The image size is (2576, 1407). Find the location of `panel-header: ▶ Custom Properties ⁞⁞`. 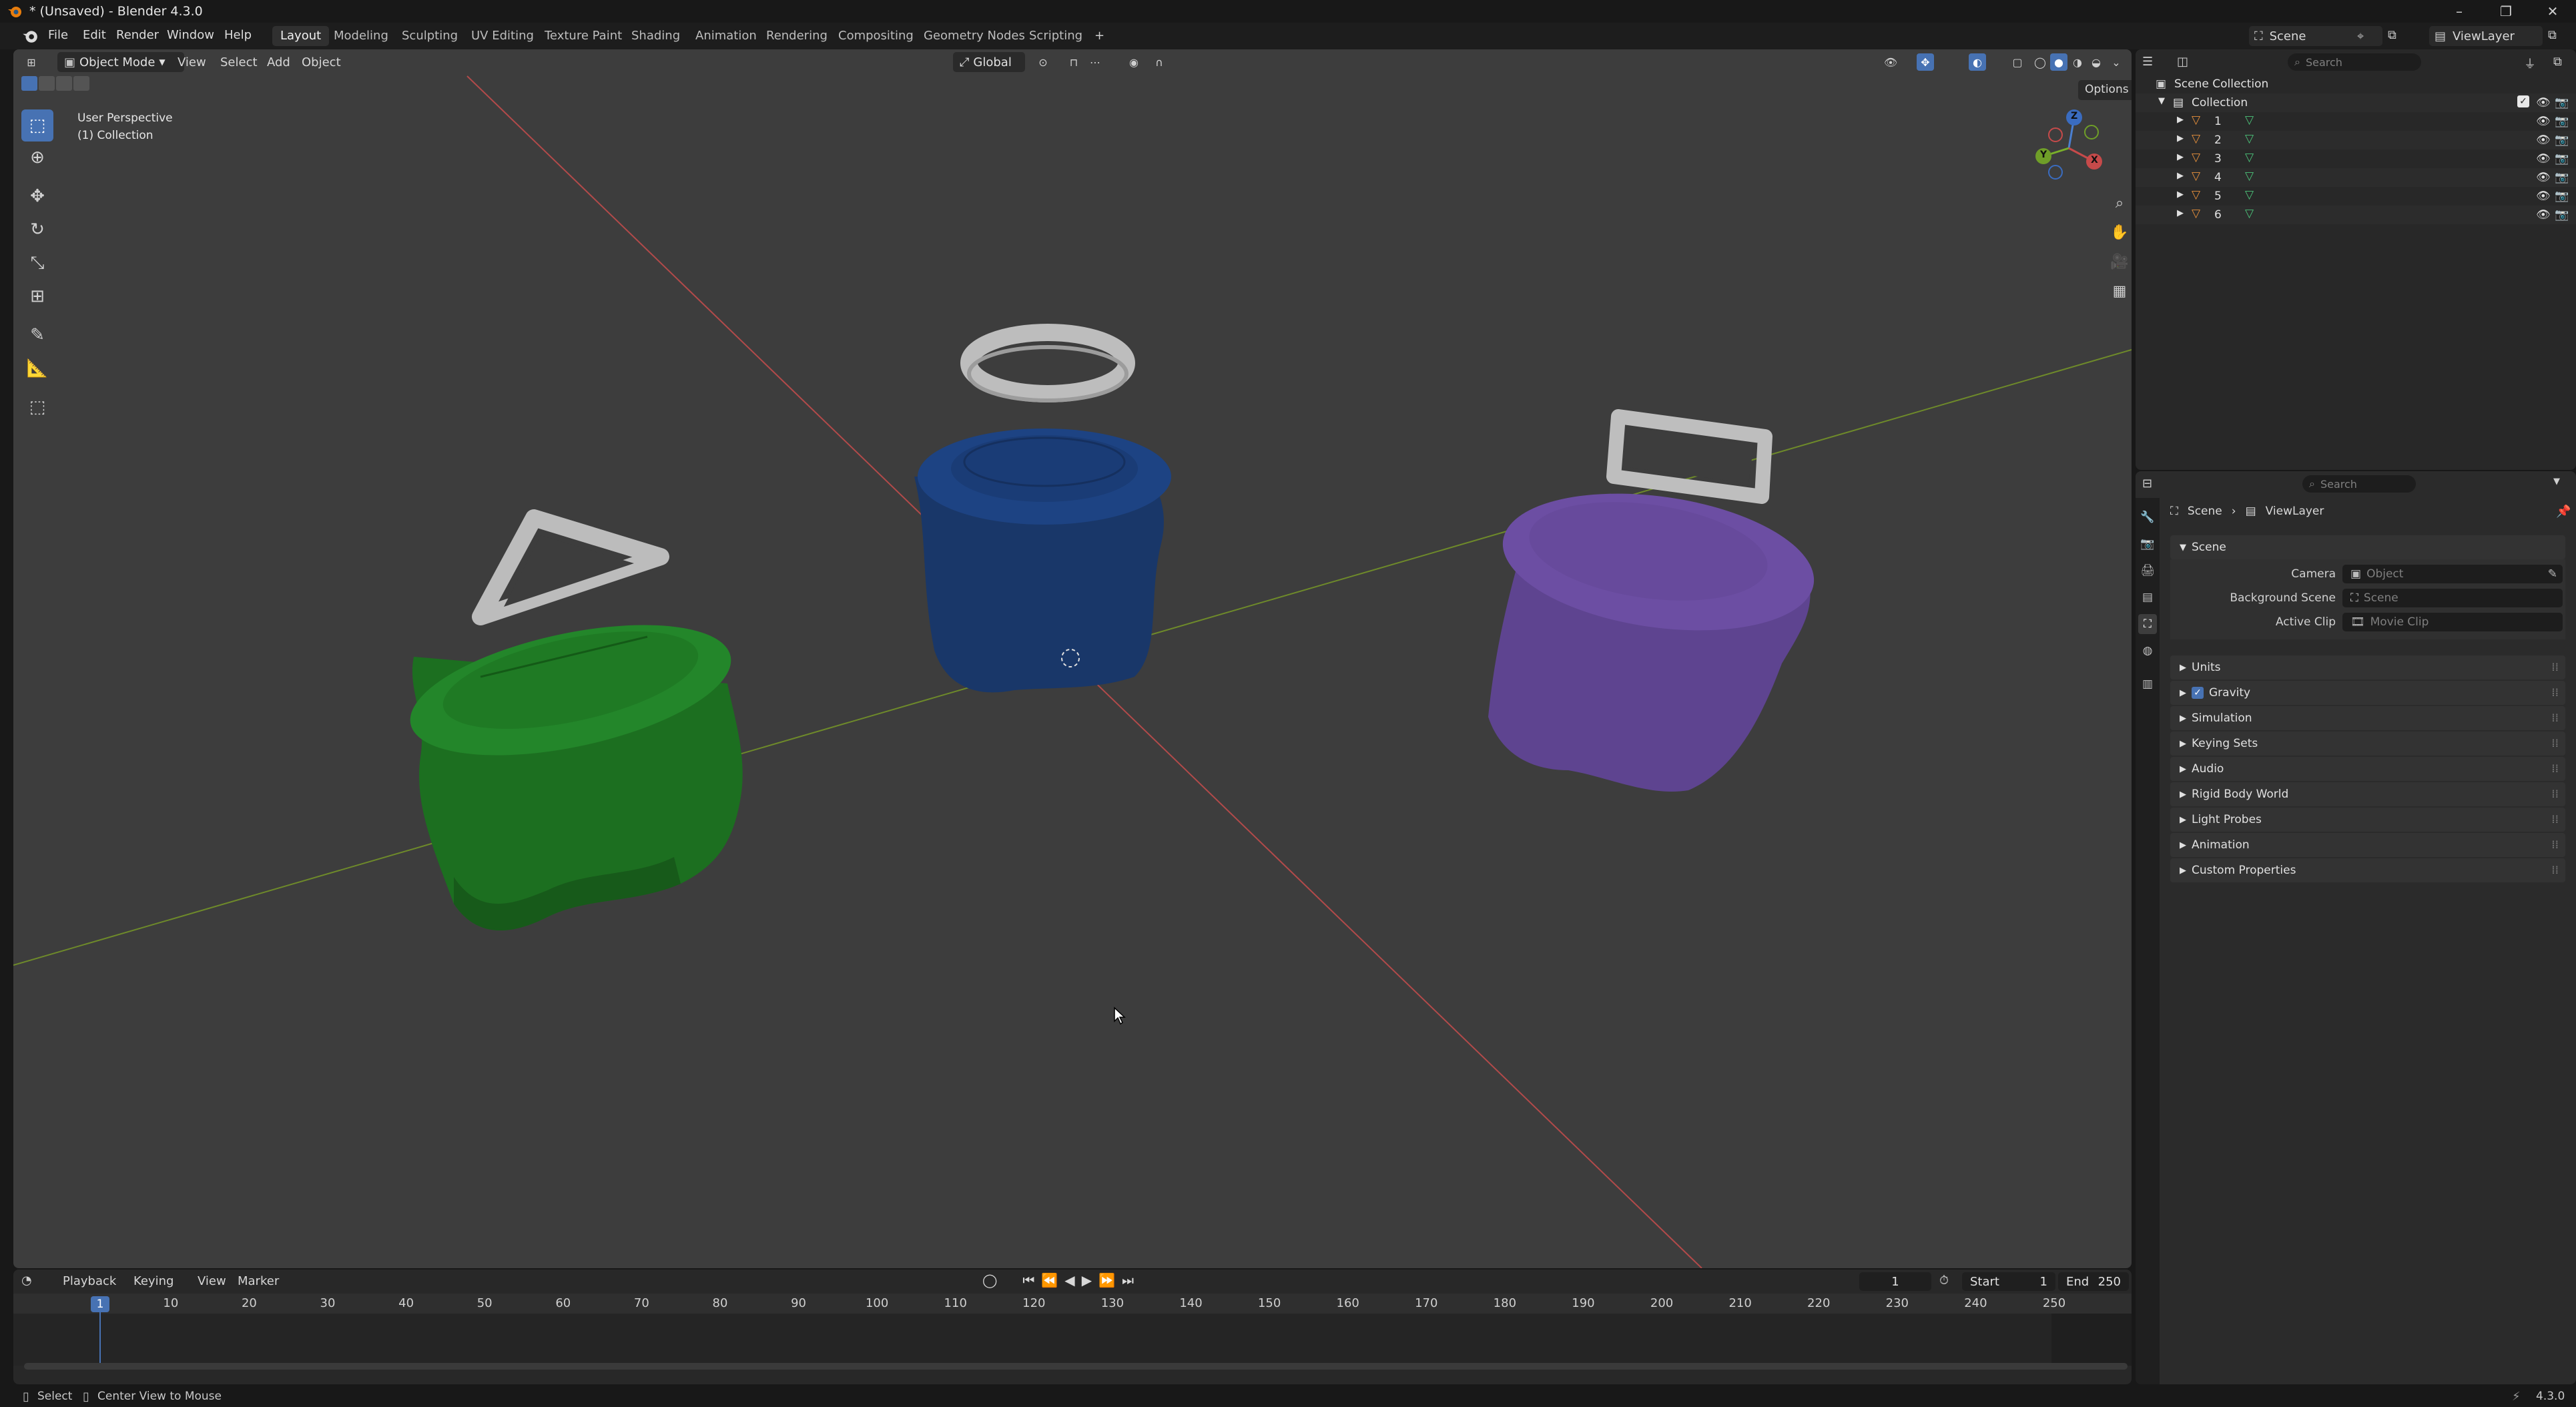

panel-header: ▶ Custom Properties ⁞⁞ is located at coordinates (2367, 870).